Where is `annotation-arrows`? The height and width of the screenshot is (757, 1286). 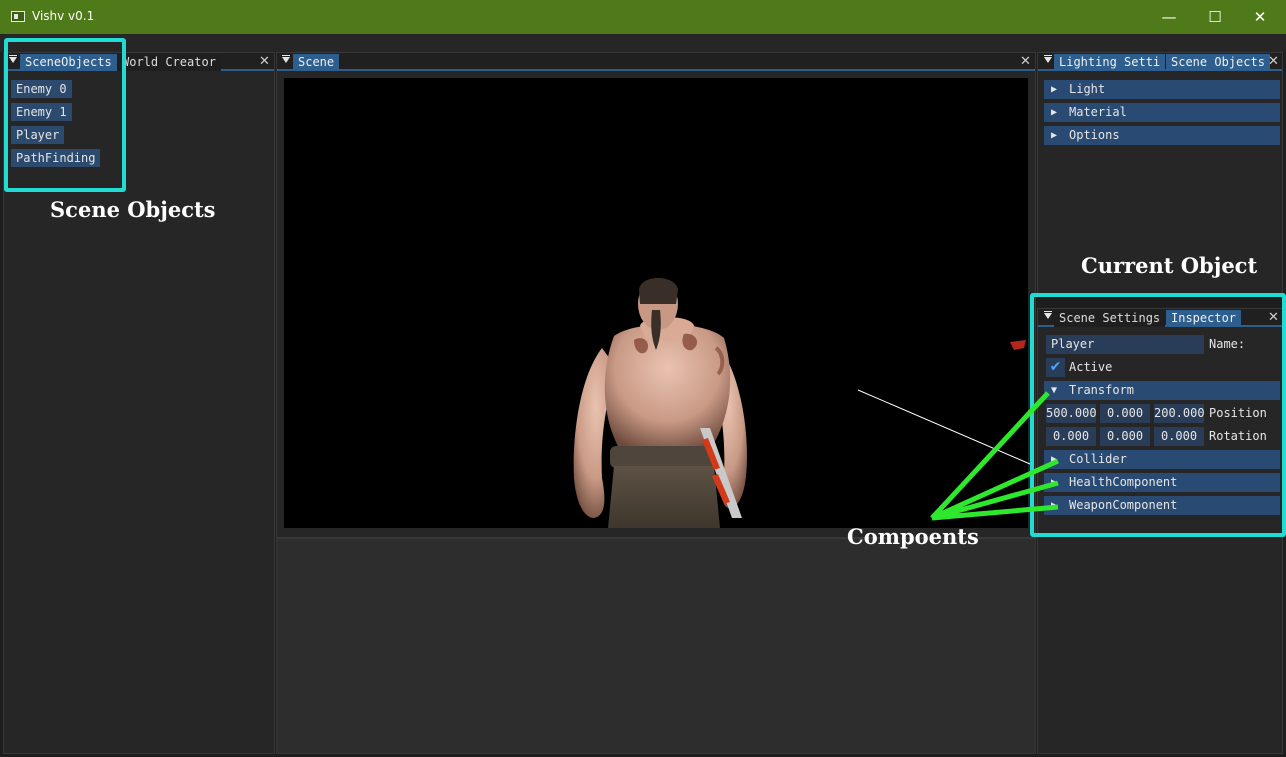 annotation-arrows is located at coordinates (958, 455).